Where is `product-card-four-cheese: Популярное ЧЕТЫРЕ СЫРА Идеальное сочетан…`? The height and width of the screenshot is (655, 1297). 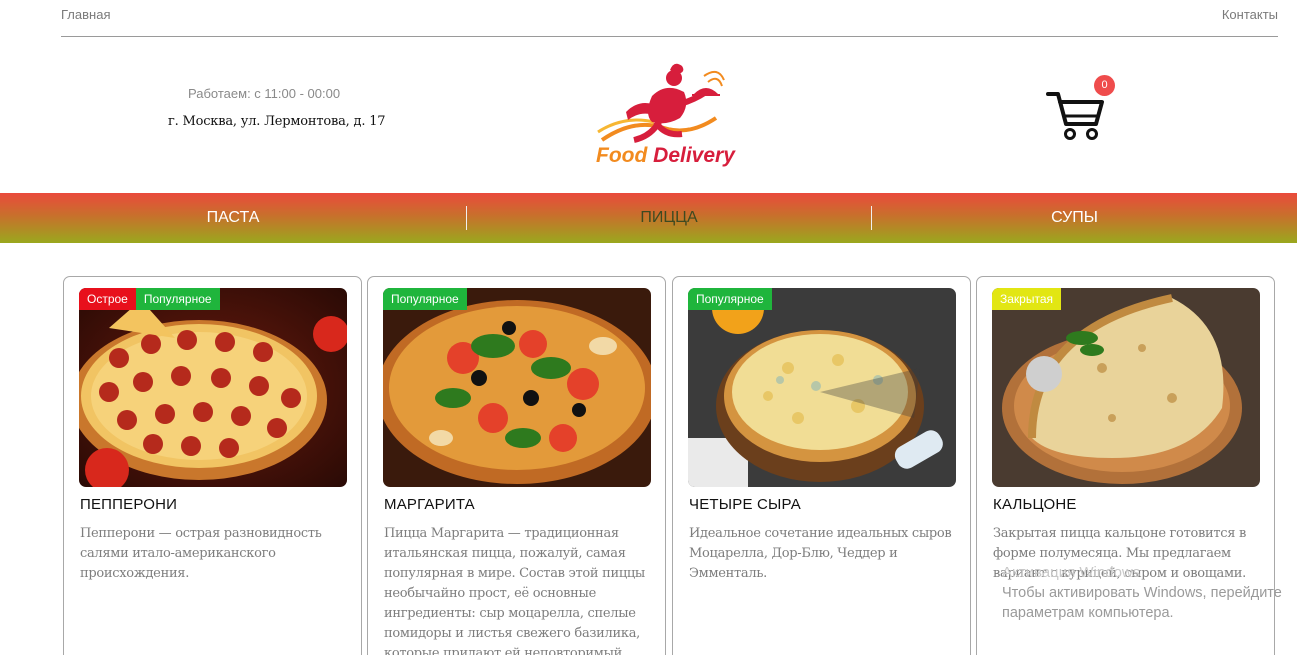
product-card-four-cheese: Популярное ЧЕТЫРЕ СЫРА Идеальное сочетан… is located at coordinates (821, 465).